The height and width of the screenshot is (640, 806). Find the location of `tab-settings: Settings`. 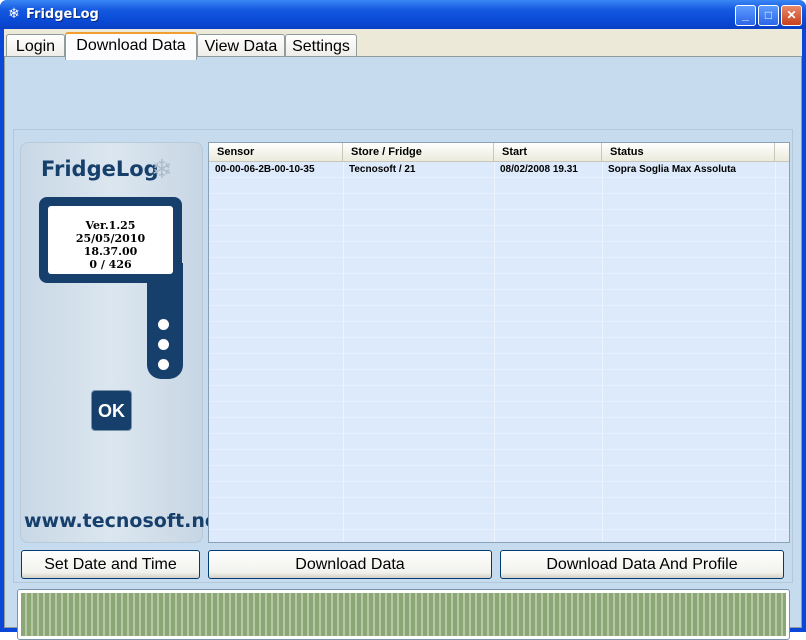

tab-settings: Settings is located at coordinates (321, 46).